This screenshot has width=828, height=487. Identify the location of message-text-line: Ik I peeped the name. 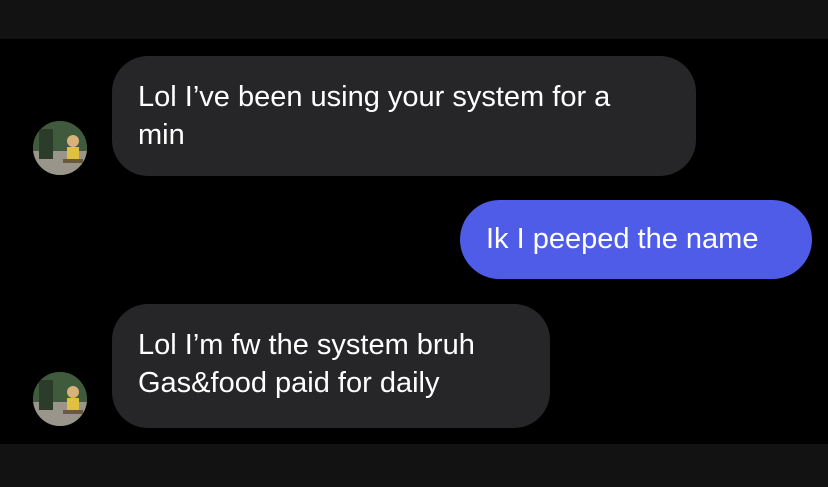
(622, 239).